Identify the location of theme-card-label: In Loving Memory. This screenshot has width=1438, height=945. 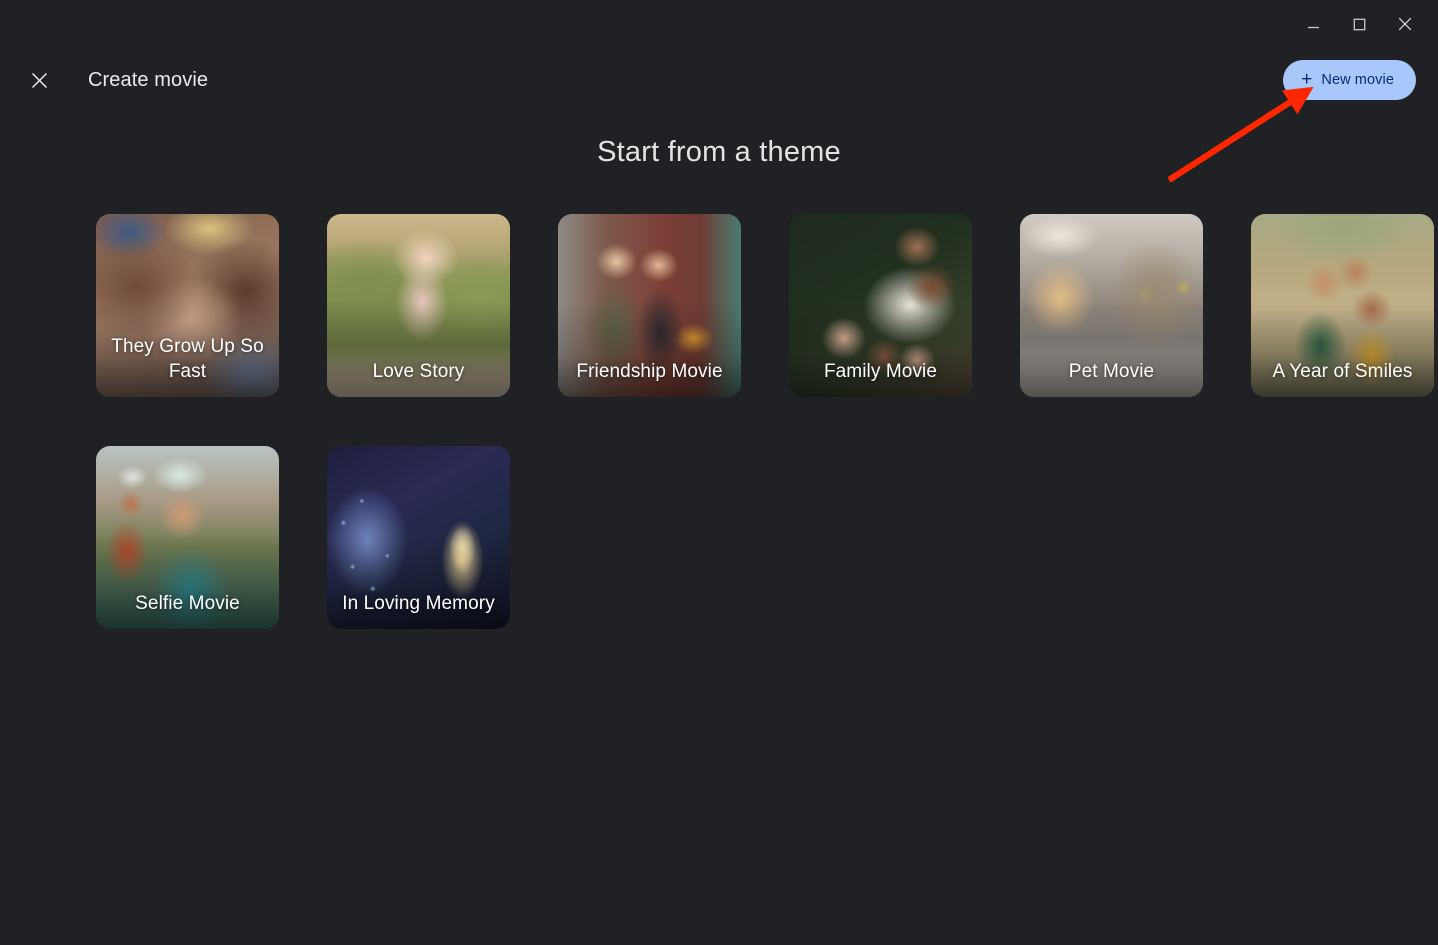
(418, 603).